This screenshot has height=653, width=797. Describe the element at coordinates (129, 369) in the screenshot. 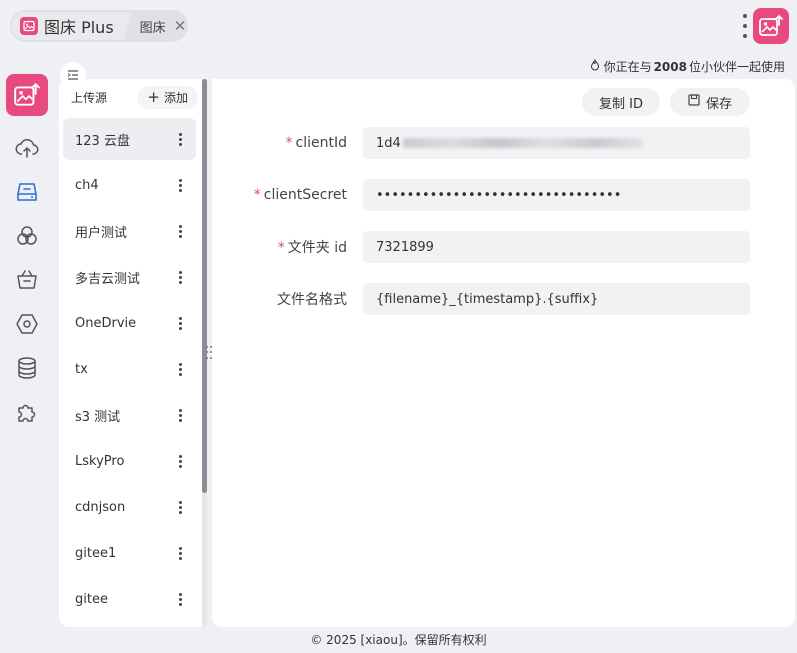

I see `list-item: tx` at that location.